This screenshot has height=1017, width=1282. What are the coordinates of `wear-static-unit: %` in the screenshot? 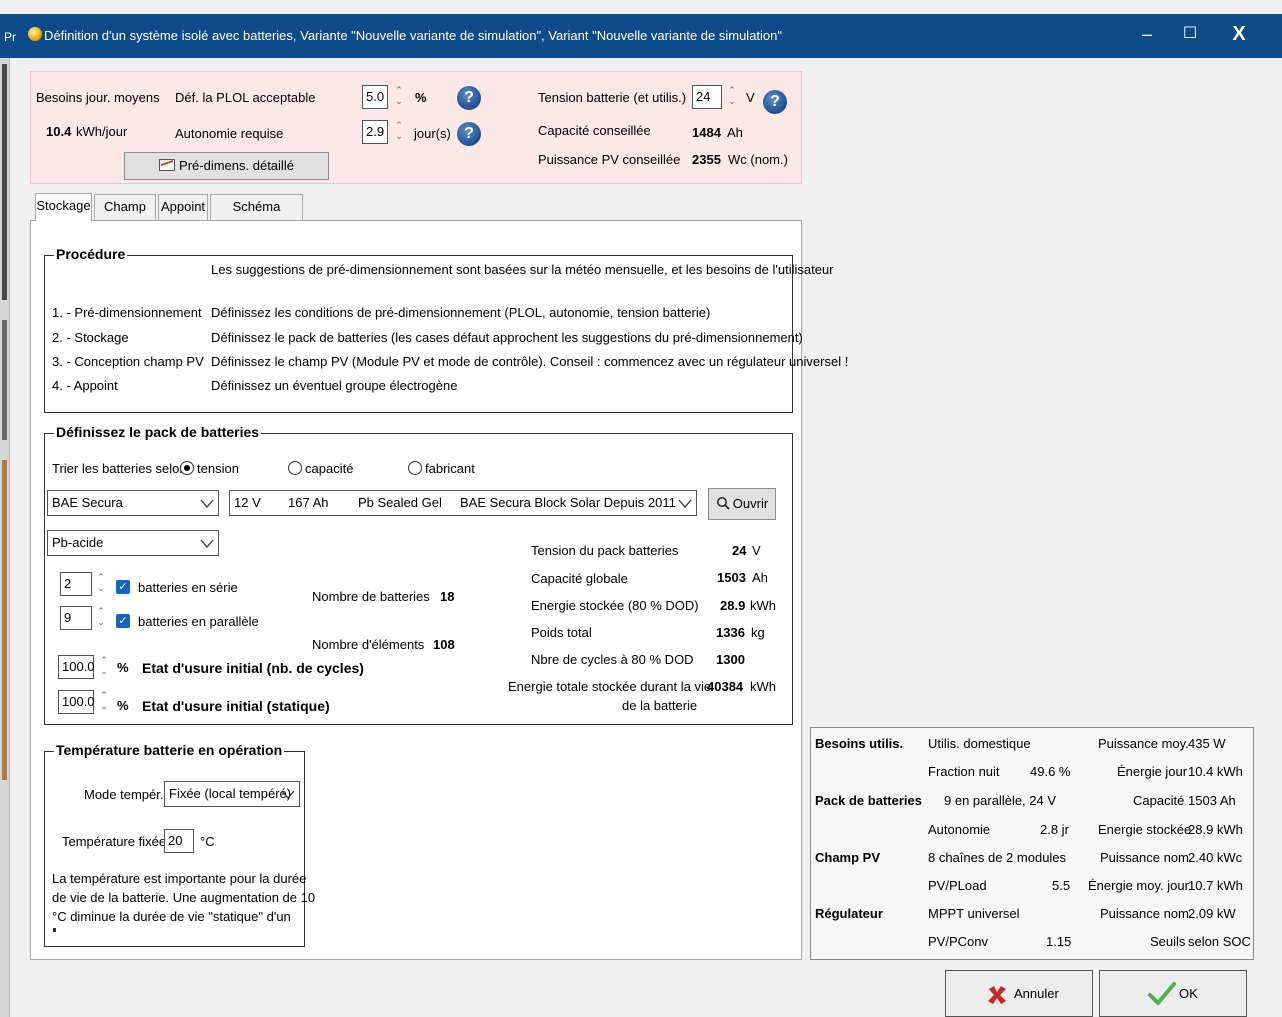 It's located at (123, 705).